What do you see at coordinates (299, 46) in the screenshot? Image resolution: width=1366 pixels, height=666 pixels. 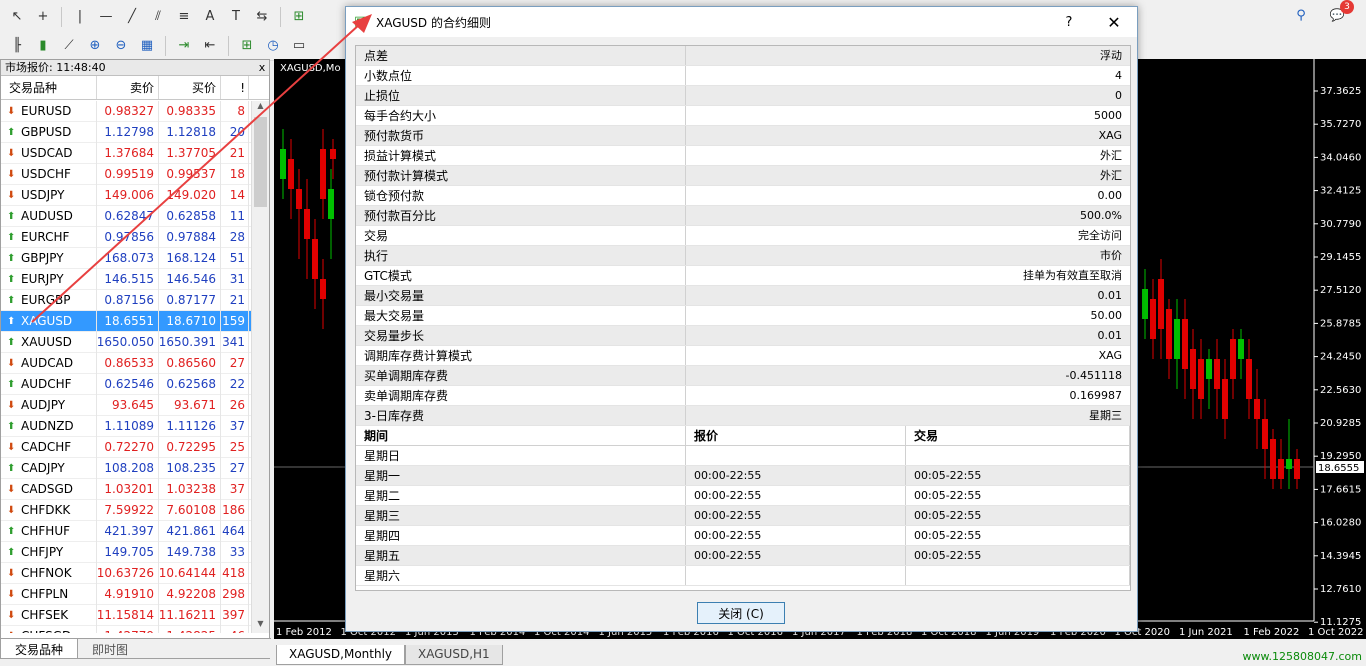 I see `templates-icon: ▭` at bounding box center [299, 46].